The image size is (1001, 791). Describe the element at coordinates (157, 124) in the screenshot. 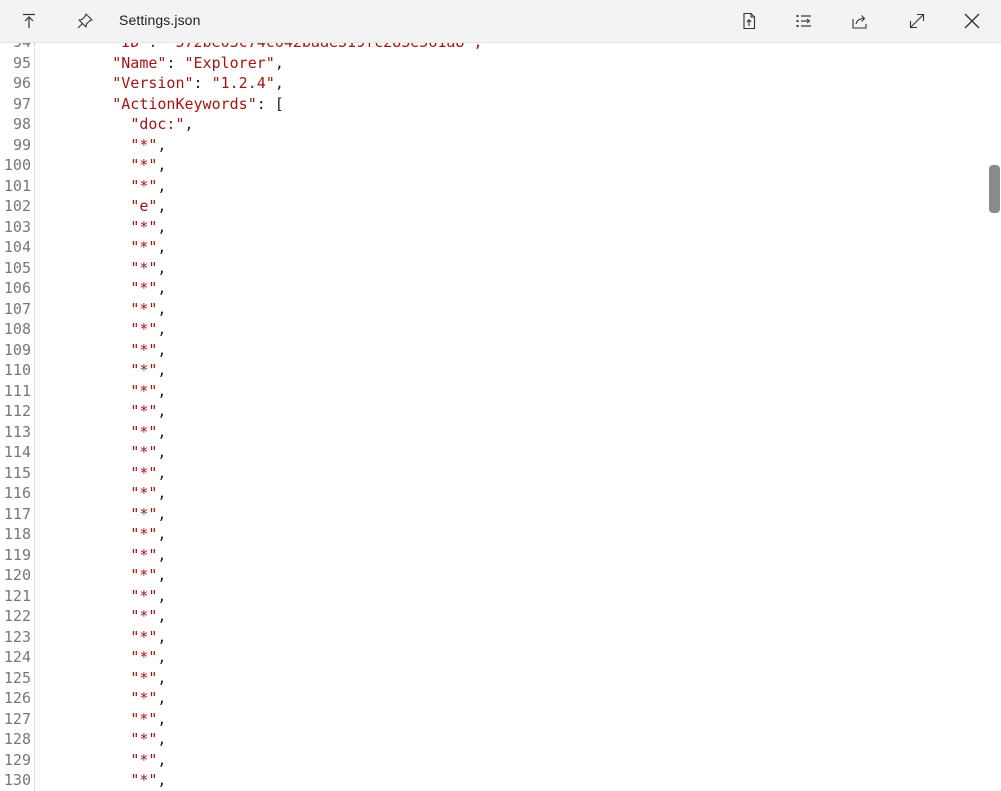

I see `json-string: "doc:"` at that location.